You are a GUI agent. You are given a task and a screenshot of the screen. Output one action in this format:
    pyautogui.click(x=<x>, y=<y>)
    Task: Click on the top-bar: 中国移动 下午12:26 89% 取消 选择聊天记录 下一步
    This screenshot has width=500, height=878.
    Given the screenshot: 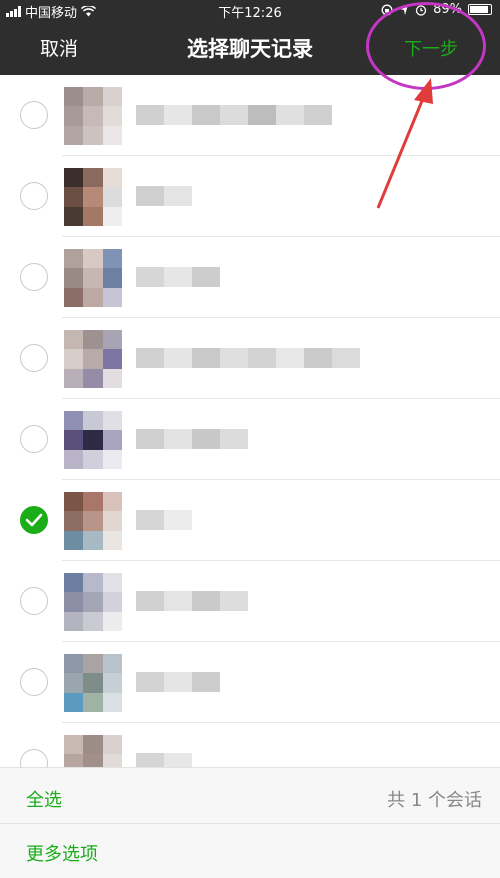 What is the action you would take?
    pyautogui.click(x=250, y=37)
    